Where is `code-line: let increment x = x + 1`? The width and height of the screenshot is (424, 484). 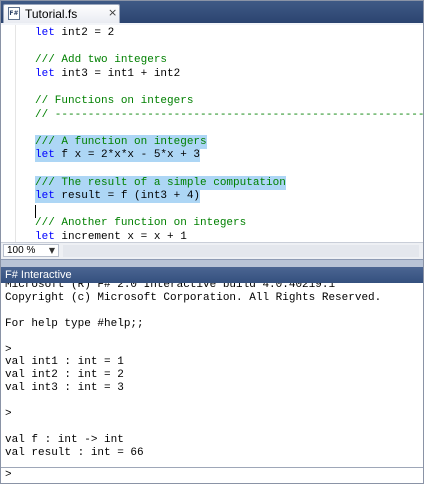
code-line: let increment x = x + 1 is located at coordinates (111, 236).